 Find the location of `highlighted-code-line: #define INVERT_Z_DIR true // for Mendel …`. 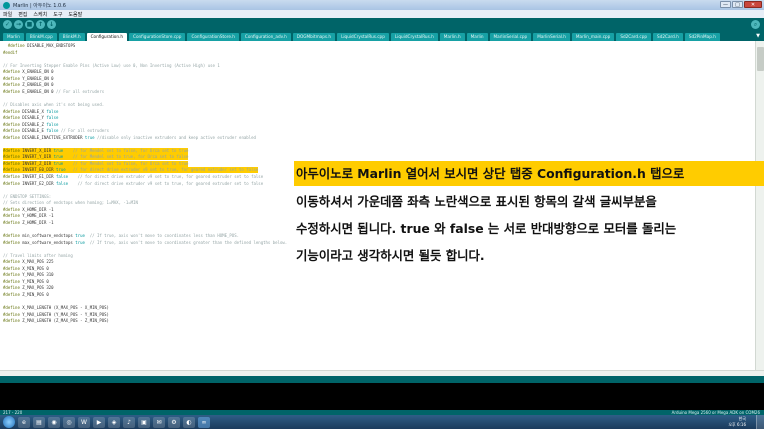

highlighted-code-line: #define INVERT_Z_DIR true // for Mendel … is located at coordinates (96, 163).